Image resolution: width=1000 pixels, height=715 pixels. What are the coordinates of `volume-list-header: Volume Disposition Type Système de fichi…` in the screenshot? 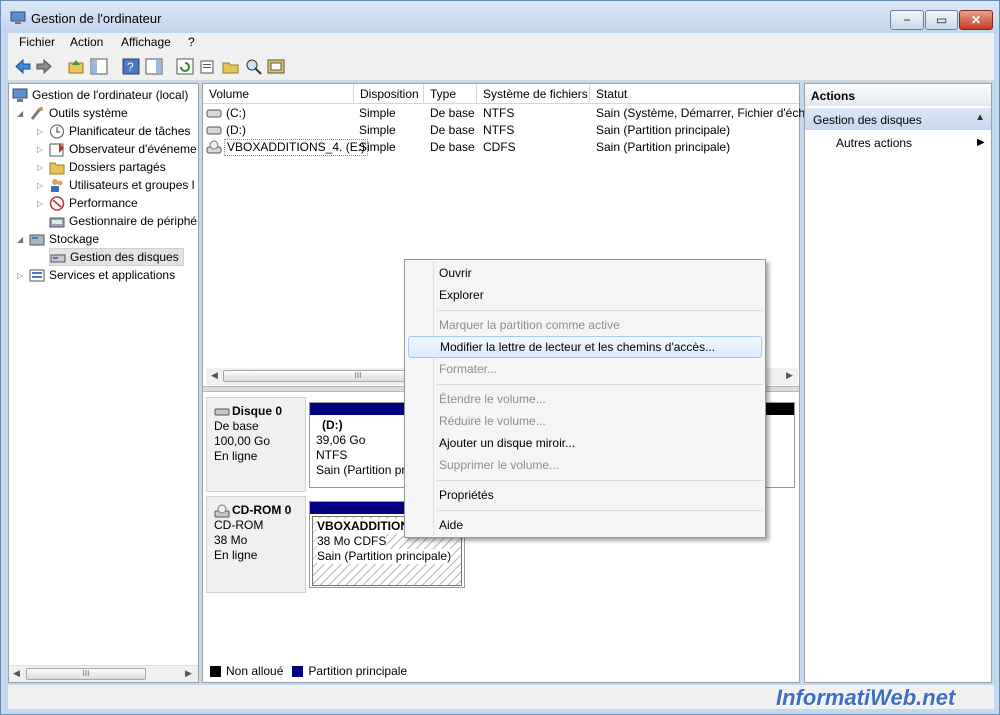 It's located at (501, 94).